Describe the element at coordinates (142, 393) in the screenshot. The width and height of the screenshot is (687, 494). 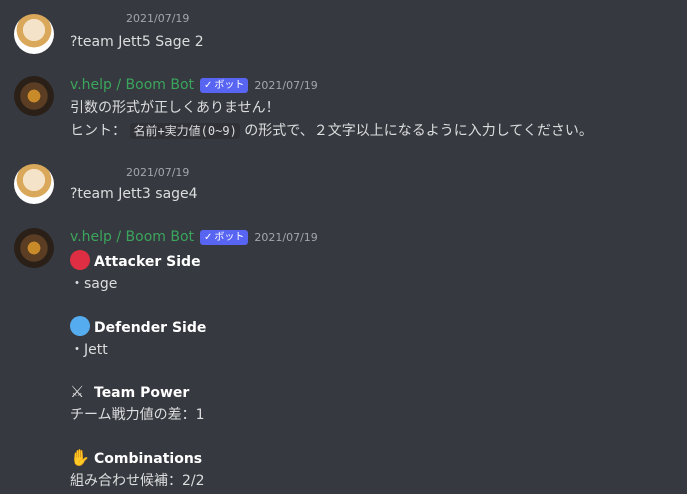
I see `power-title: Team Power` at that location.